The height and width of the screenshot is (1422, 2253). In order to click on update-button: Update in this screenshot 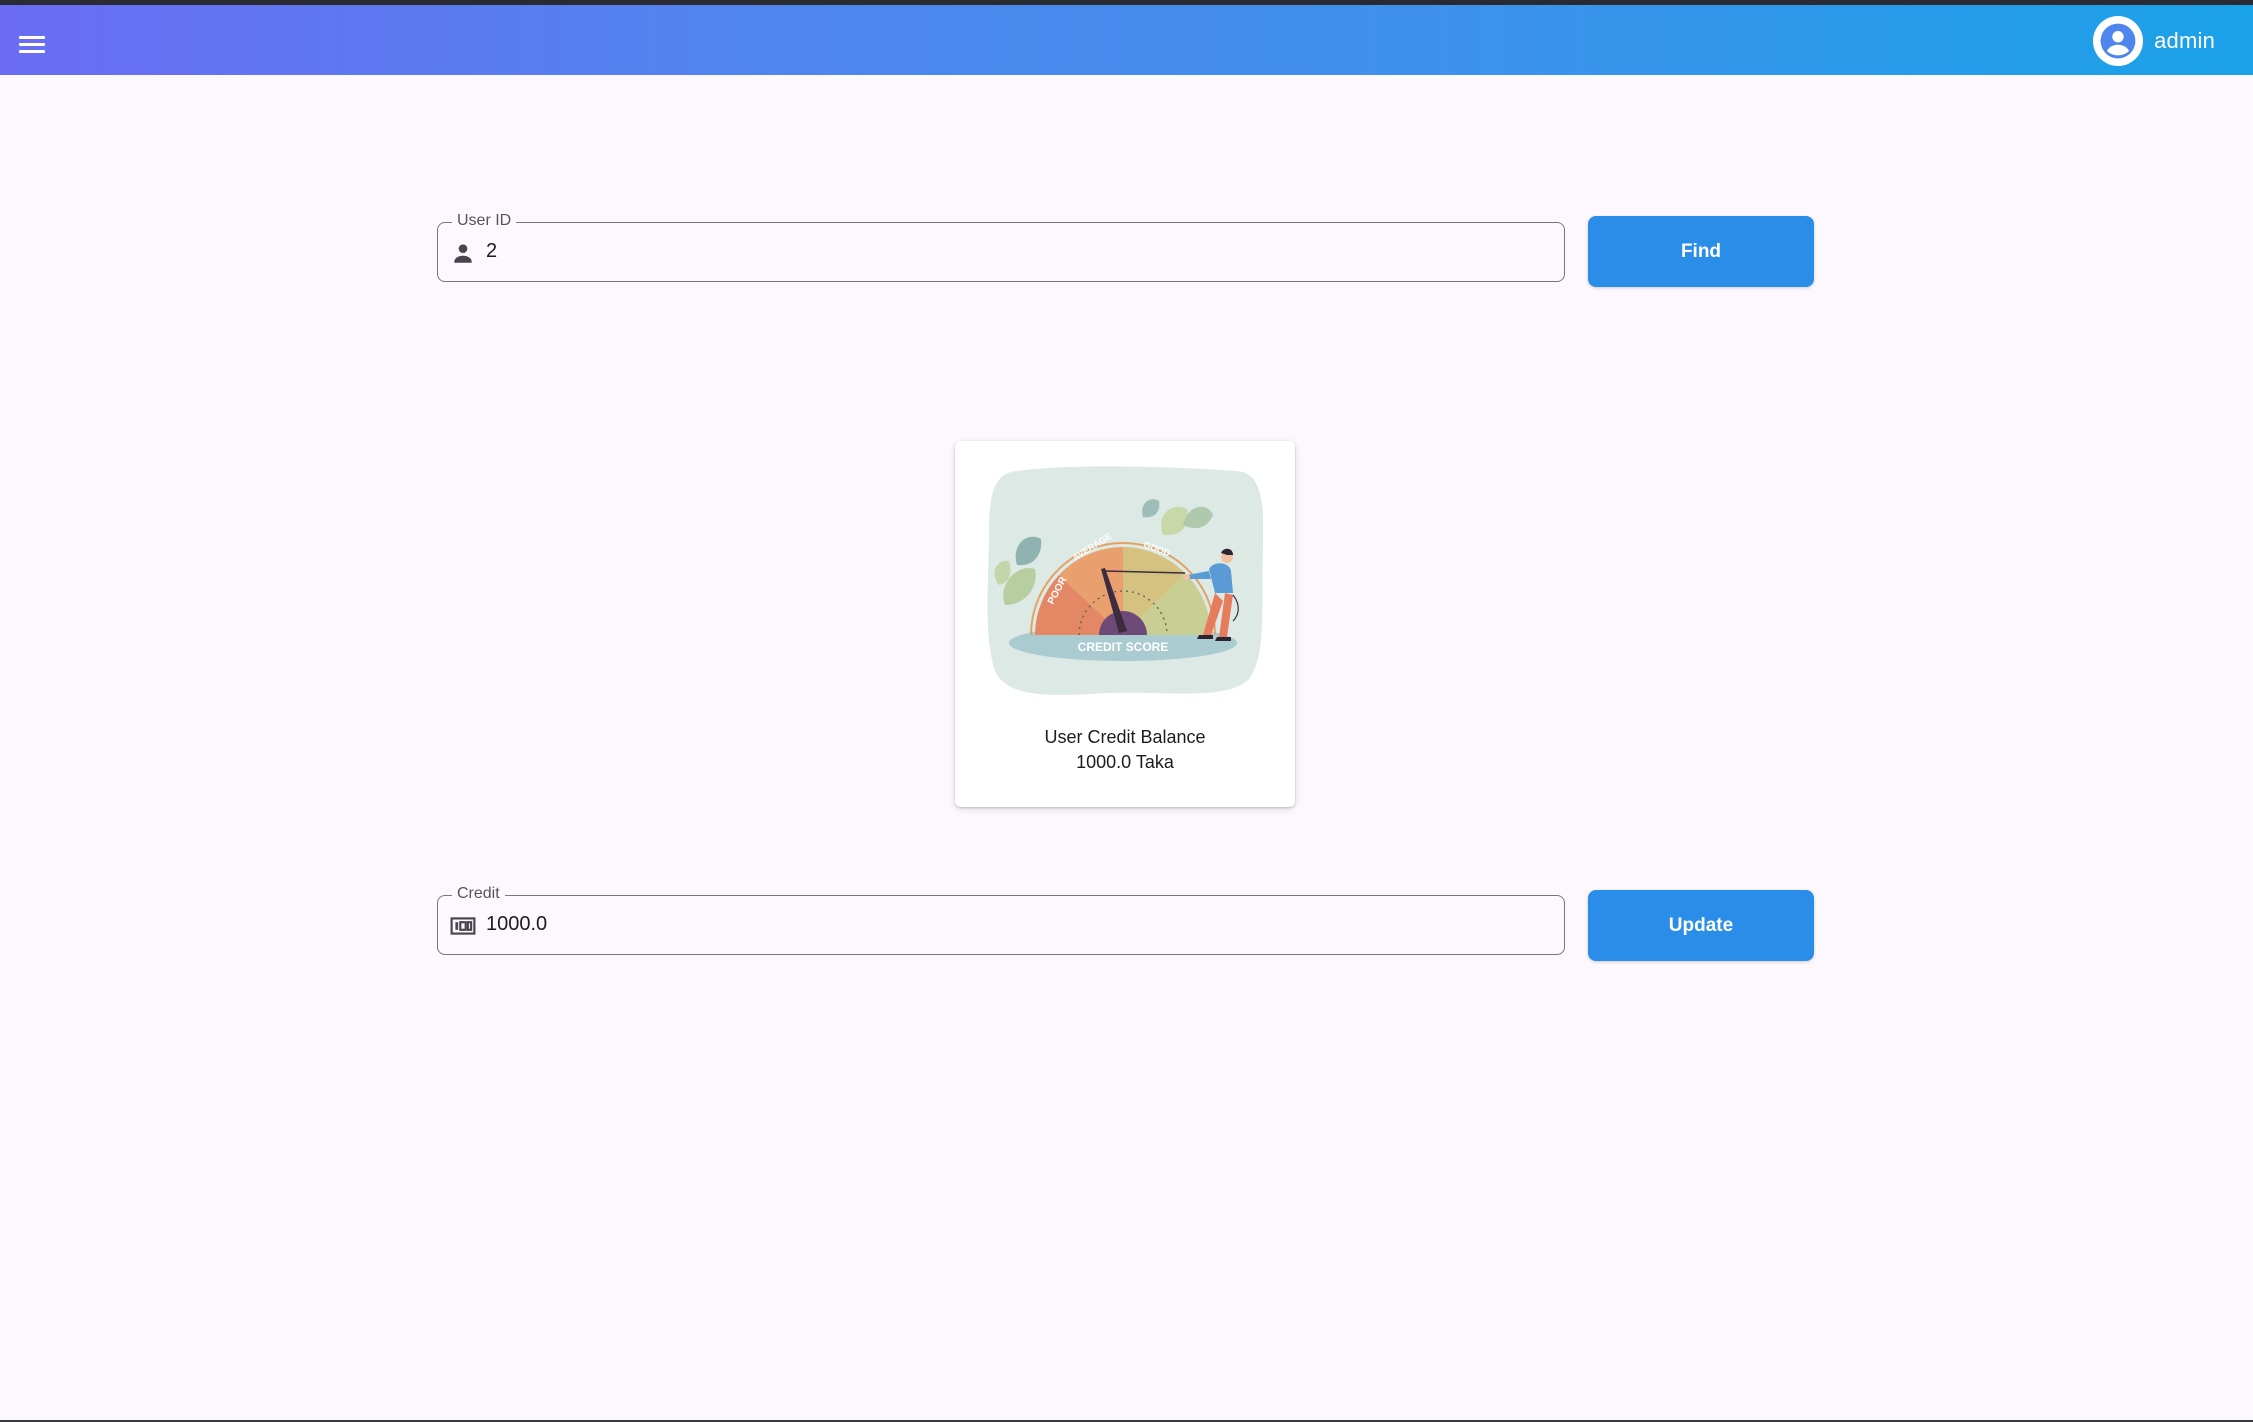, I will do `click(1701, 925)`.